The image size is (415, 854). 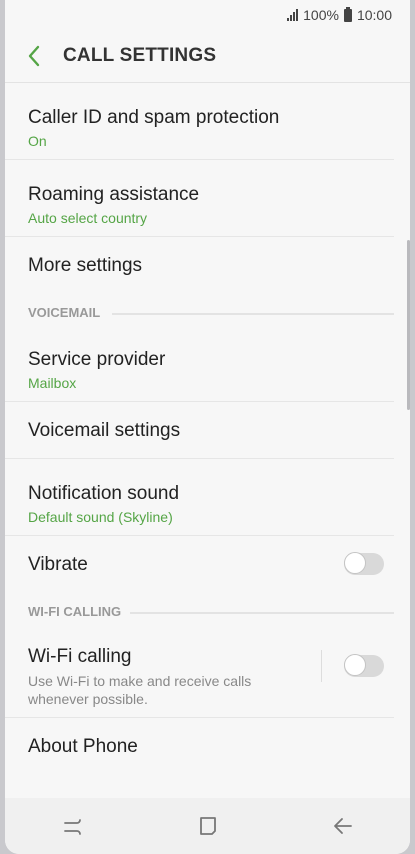 What do you see at coordinates (85, 265) in the screenshot?
I see `item-title: More settings` at bounding box center [85, 265].